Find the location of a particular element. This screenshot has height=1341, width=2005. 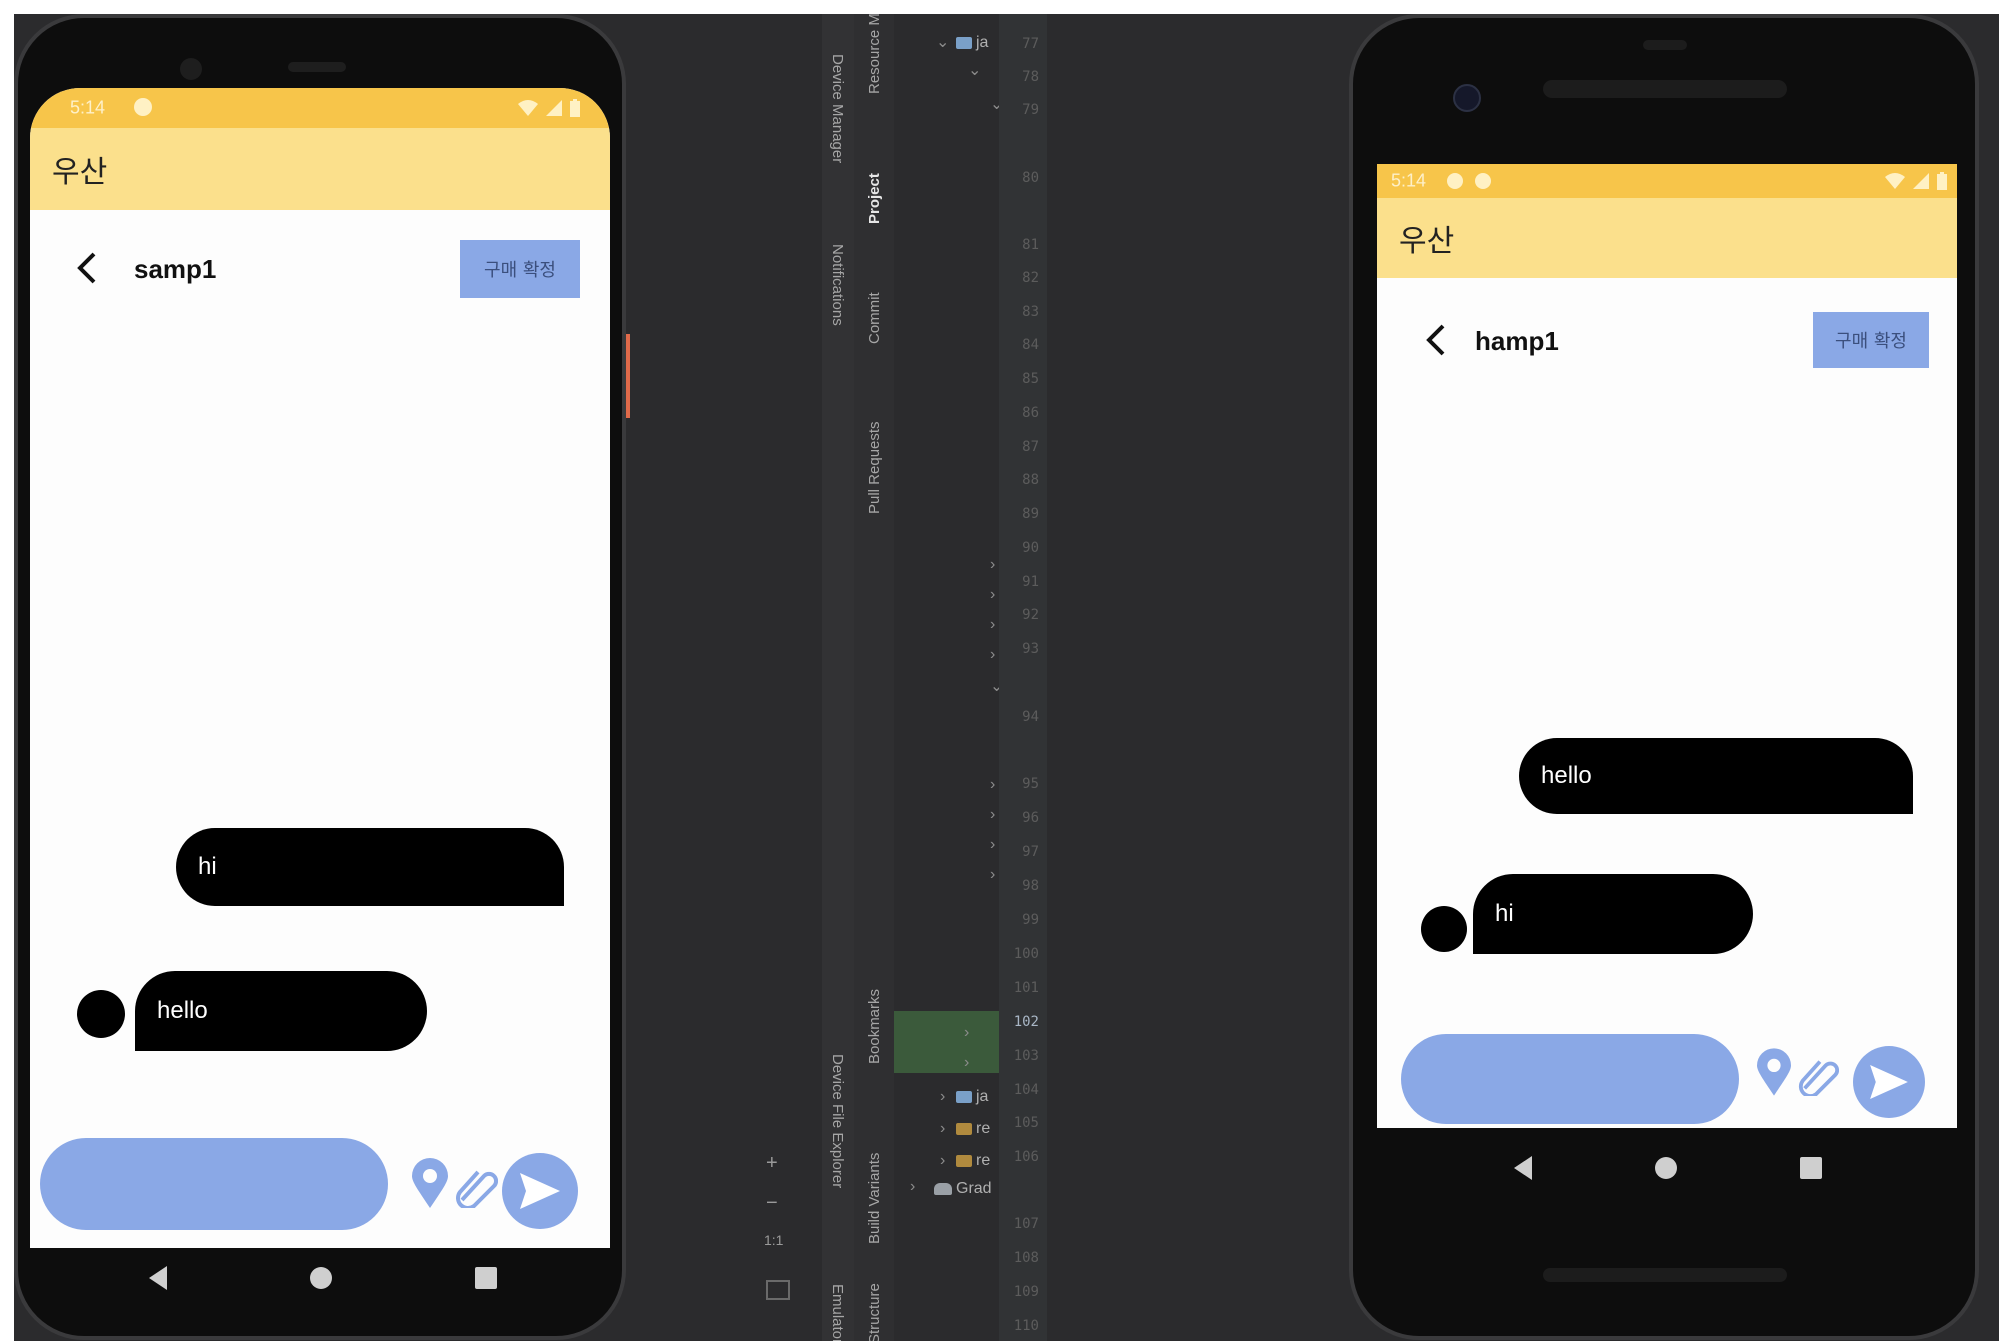

battery-icon is located at coordinates (1942, 181).